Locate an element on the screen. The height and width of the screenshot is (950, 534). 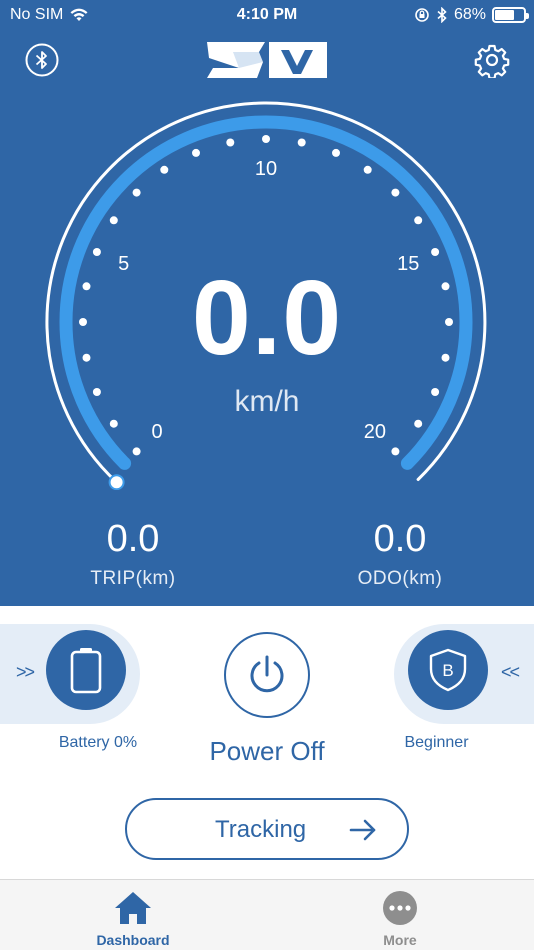
bluetooth-icon is located at coordinates (42, 60).